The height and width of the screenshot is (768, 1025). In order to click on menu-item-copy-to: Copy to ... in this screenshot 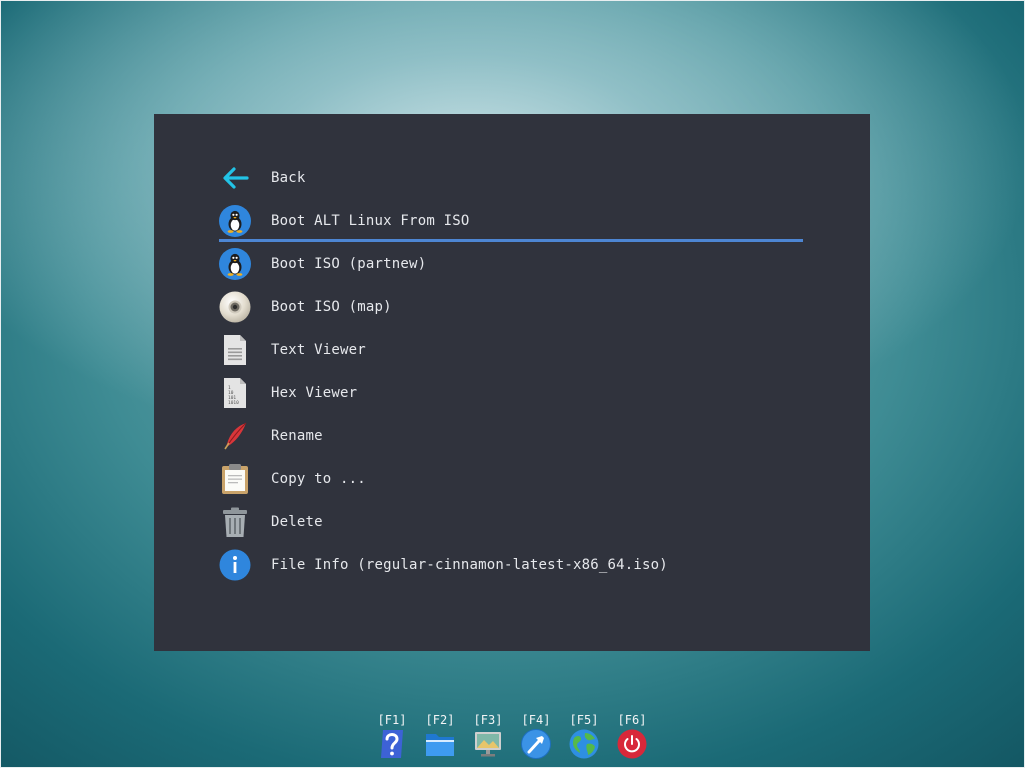, I will do `click(511, 479)`.